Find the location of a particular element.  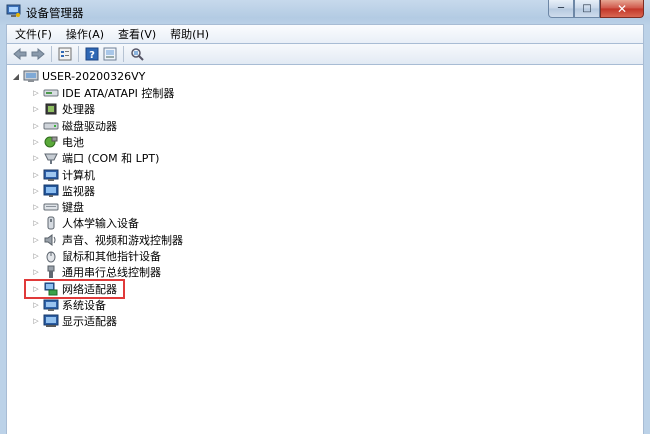

display-adapter-icon is located at coordinates (51, 321).